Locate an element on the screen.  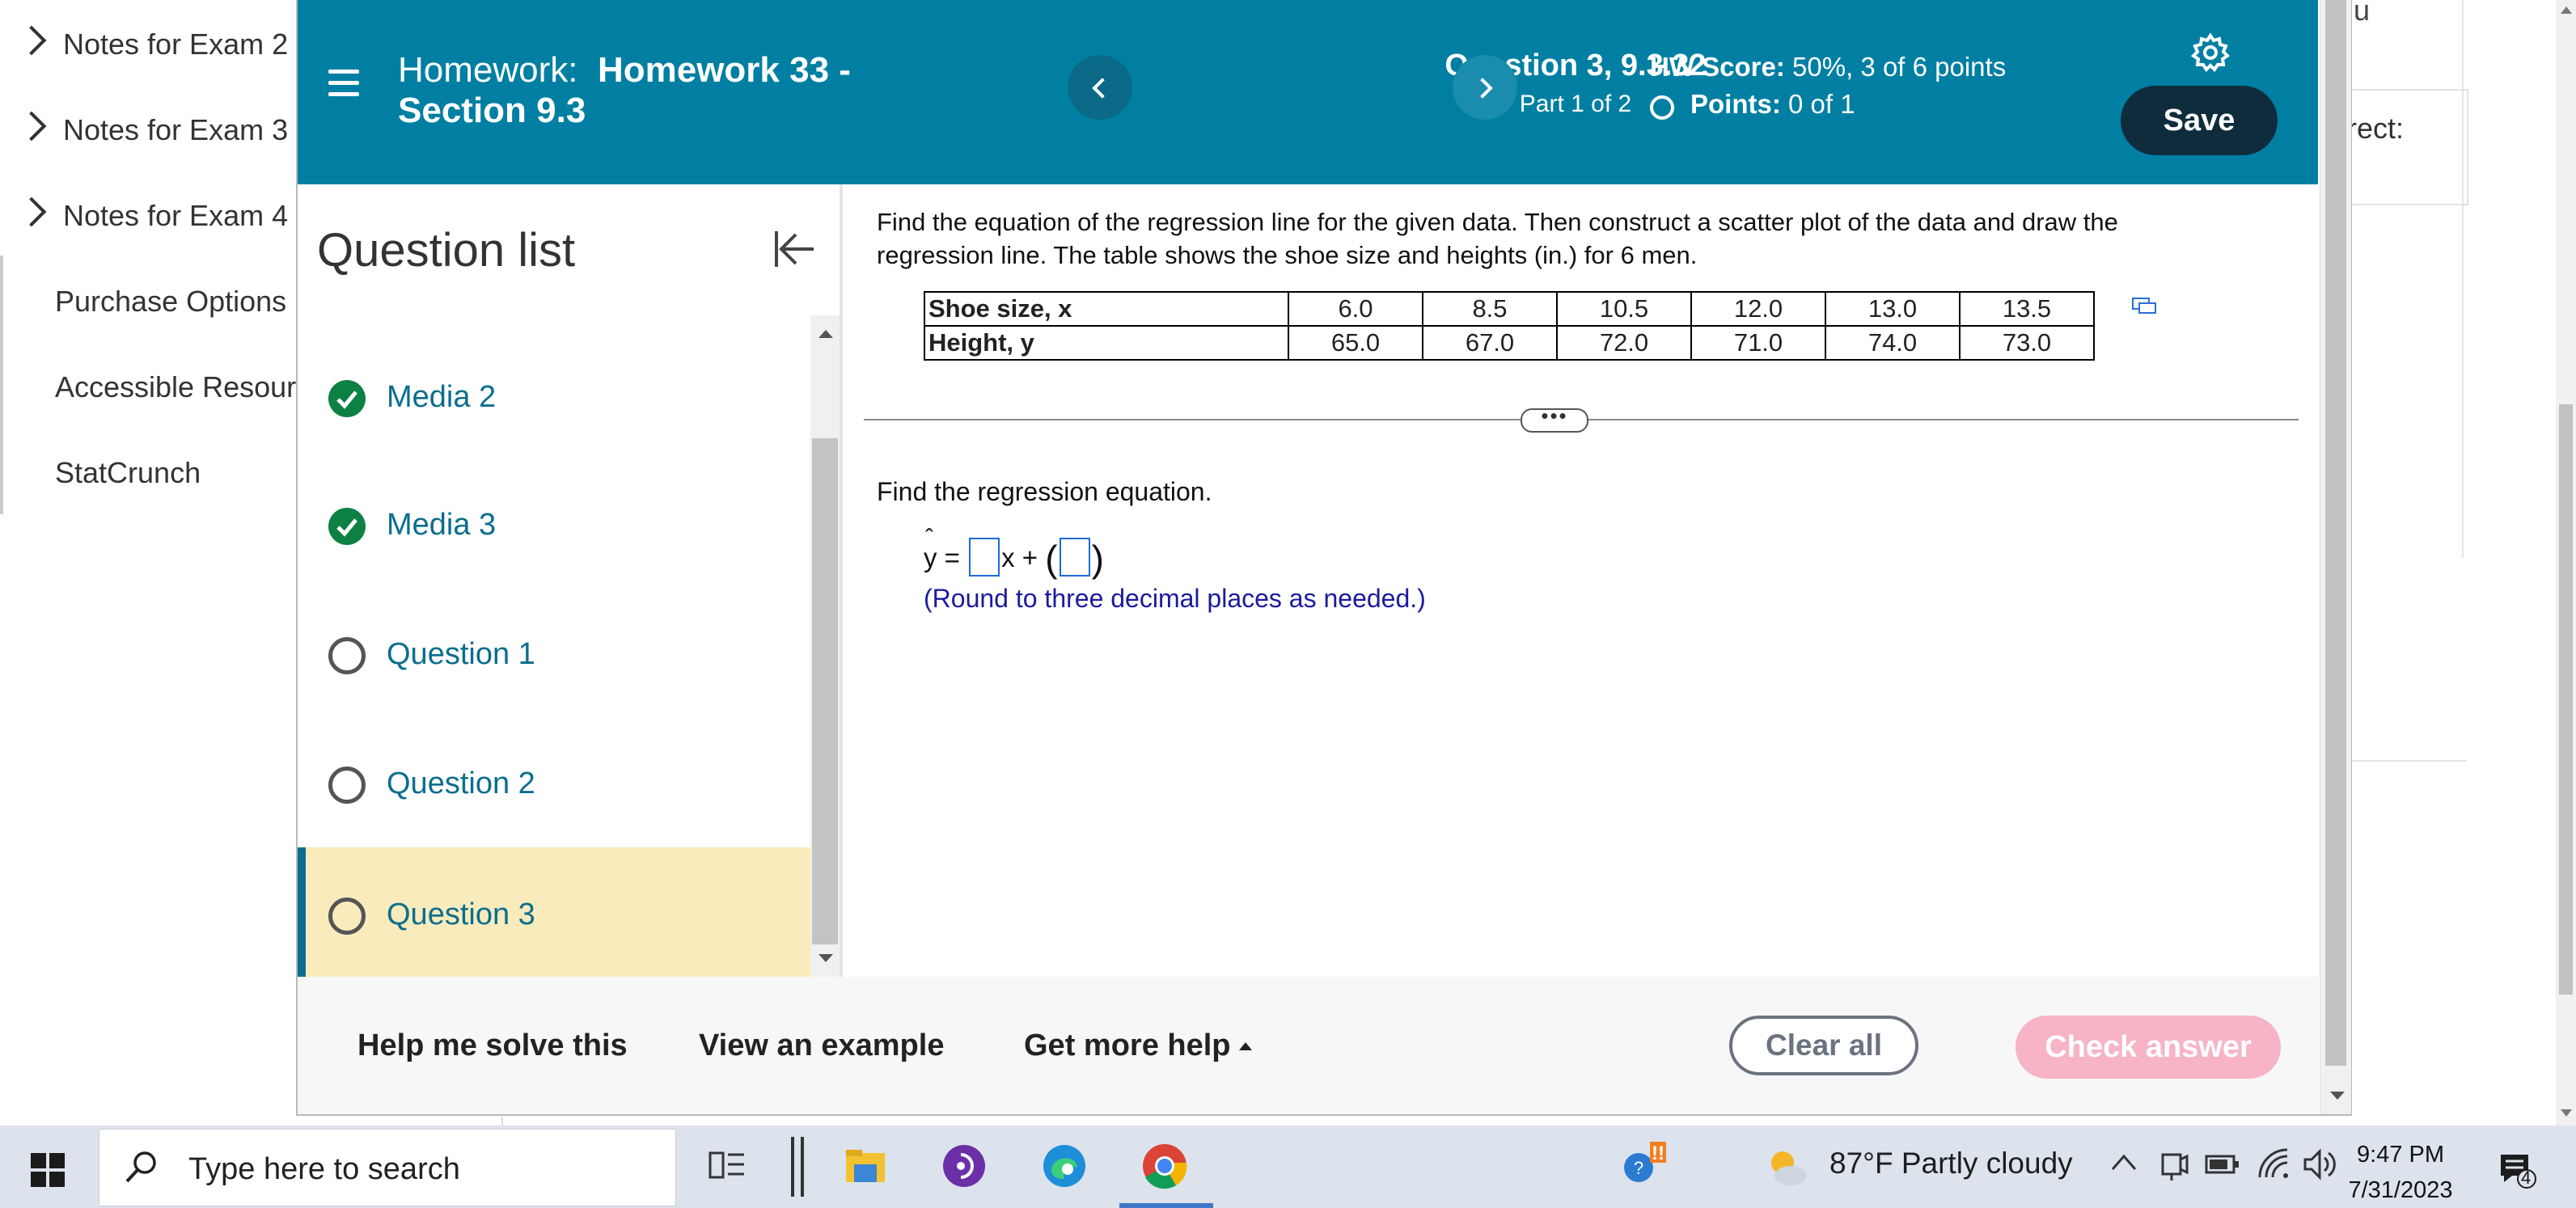
question-list-item-label: Question 2 is located at coordinates (461, 783).